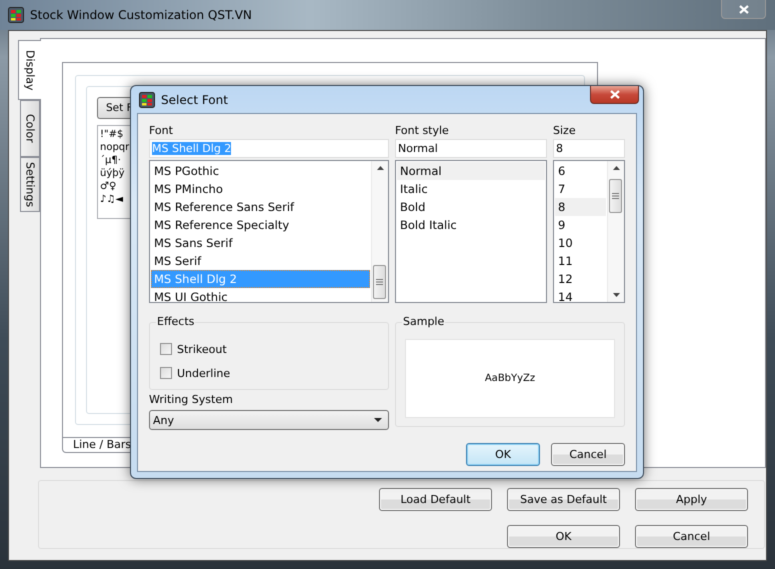 The width and height of the screenshot is (775, 569). What do you see at coordinates (260, 295) in the screenshot?
I see `list-item: MS UI Gothic` at bounding box center [260, 295].